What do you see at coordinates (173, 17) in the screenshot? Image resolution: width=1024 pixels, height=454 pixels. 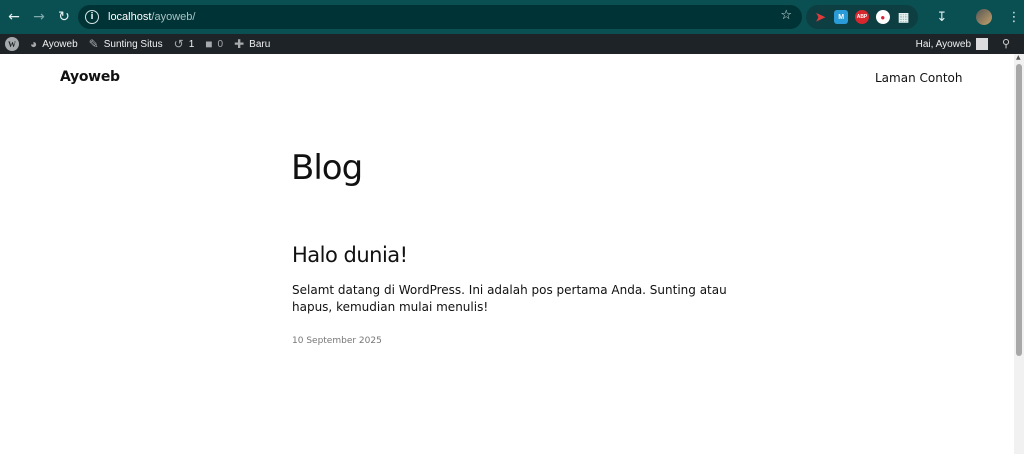 I see `url-path: /ayoweb/` at bounding box center [173, 17].